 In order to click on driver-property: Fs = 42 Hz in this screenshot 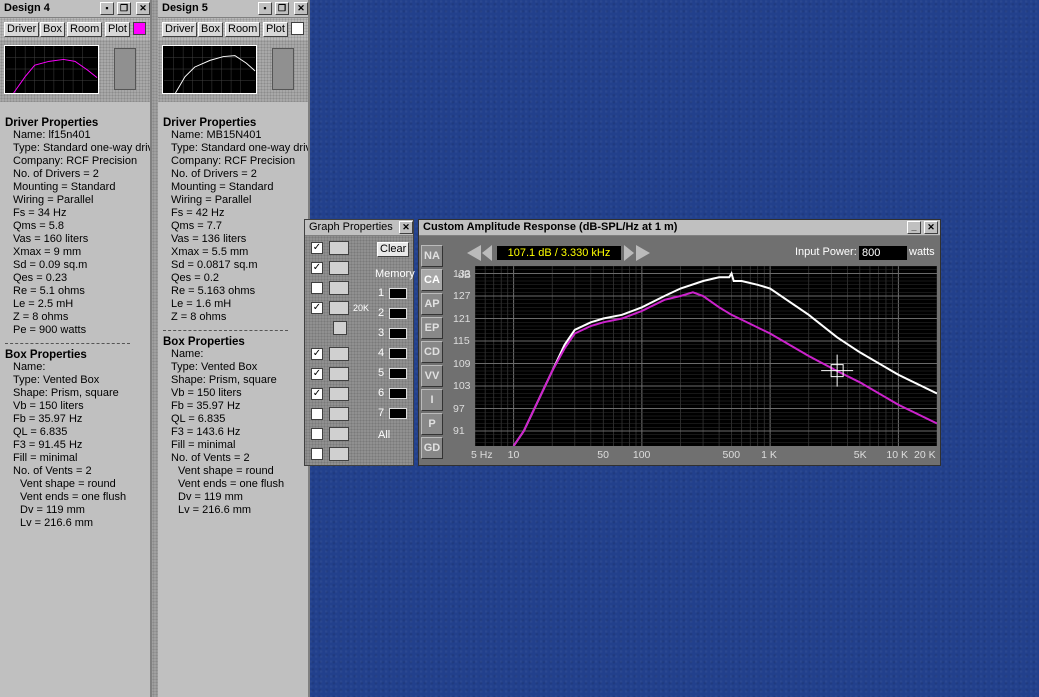, I will do `click(198, 213)`.